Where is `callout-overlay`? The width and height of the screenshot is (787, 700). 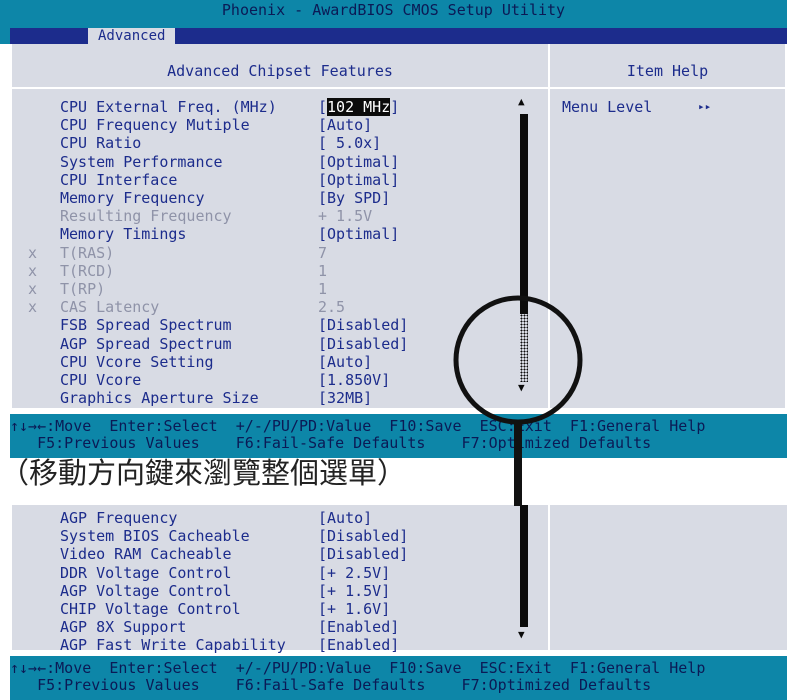 callout-overlay is located at coordinates (518, 400).